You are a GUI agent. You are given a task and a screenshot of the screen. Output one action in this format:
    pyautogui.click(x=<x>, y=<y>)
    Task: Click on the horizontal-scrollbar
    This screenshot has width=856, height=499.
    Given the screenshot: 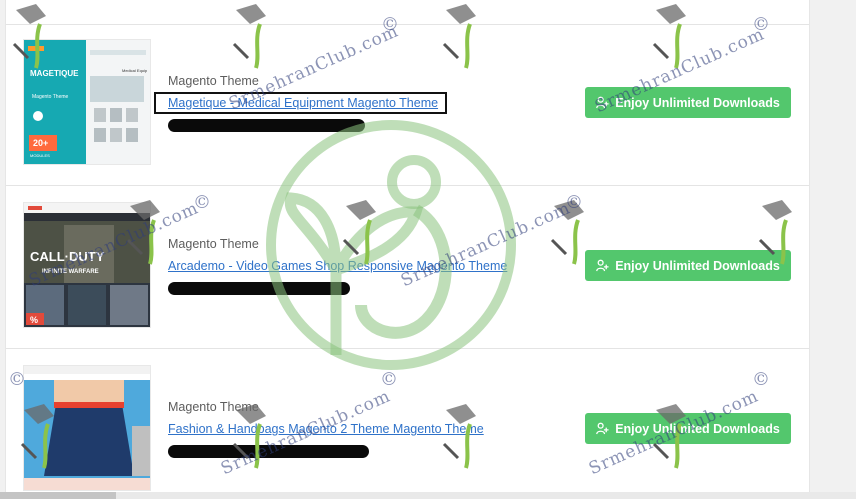 What is the action you would take?
    pyautogui.click(x=428, y=495)
    